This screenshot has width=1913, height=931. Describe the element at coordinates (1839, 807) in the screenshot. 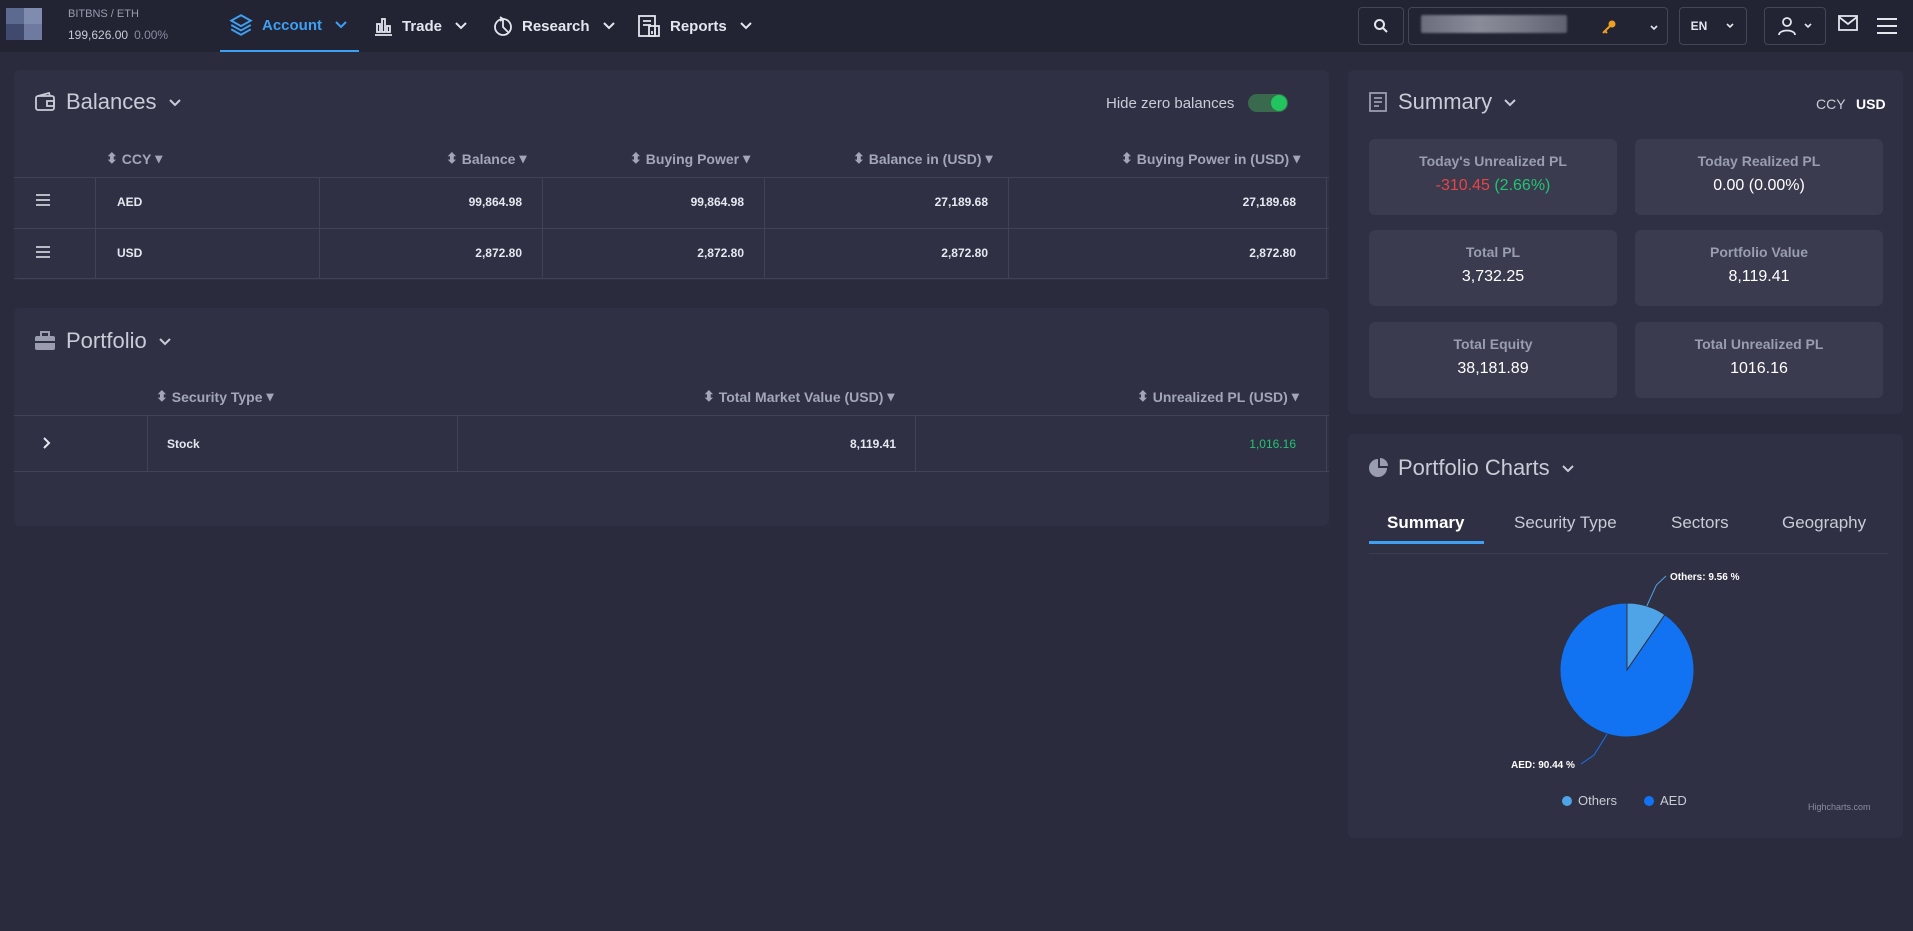

I see `highcharts-credit: Highcharts.com` at that location.